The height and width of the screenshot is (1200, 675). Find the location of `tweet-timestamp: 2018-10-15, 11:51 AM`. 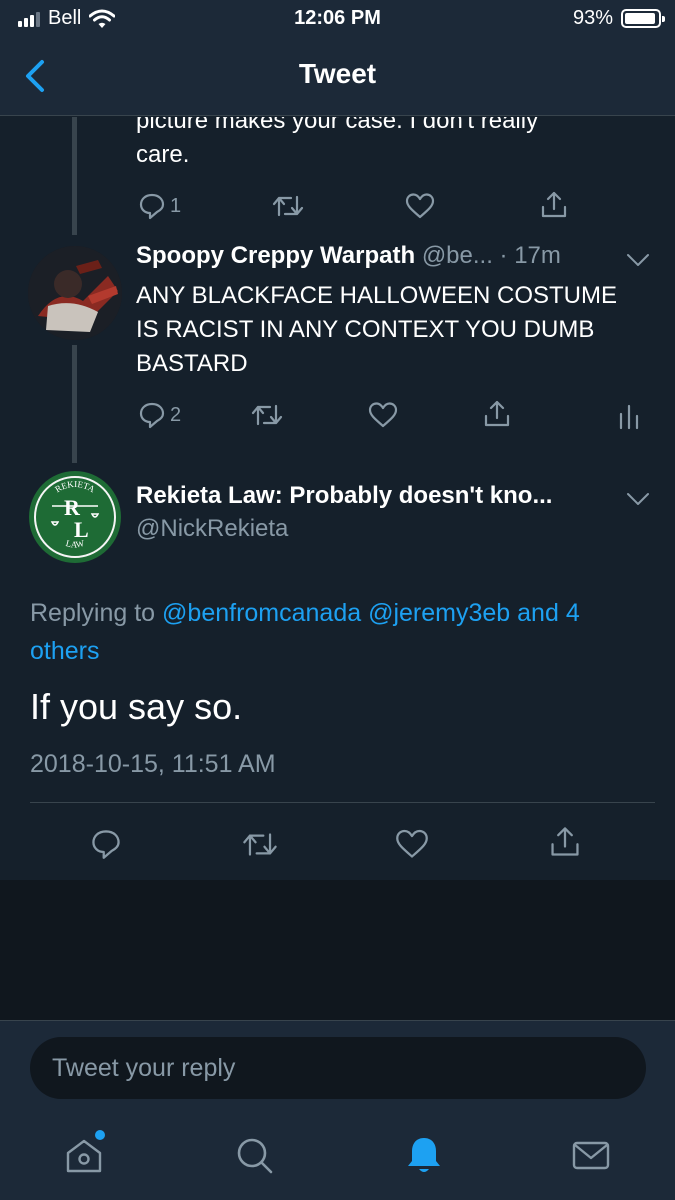

tweet-timestamp: 2018-10-15, 11:51 AM is located at coordinates (153, 764).